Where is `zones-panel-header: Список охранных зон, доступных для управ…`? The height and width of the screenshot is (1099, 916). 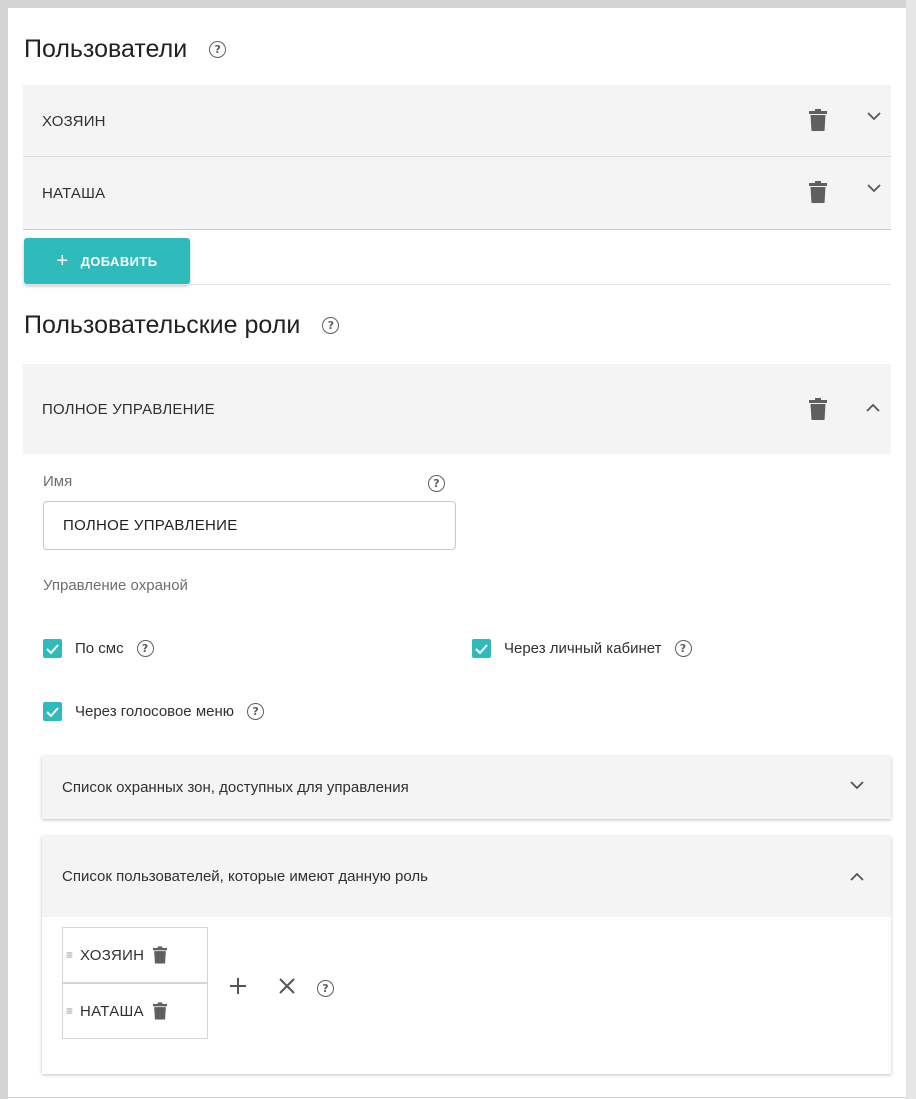 zones-panel-header: Список охранных зон, доступных для управ… is located at coordinates (466, 787).